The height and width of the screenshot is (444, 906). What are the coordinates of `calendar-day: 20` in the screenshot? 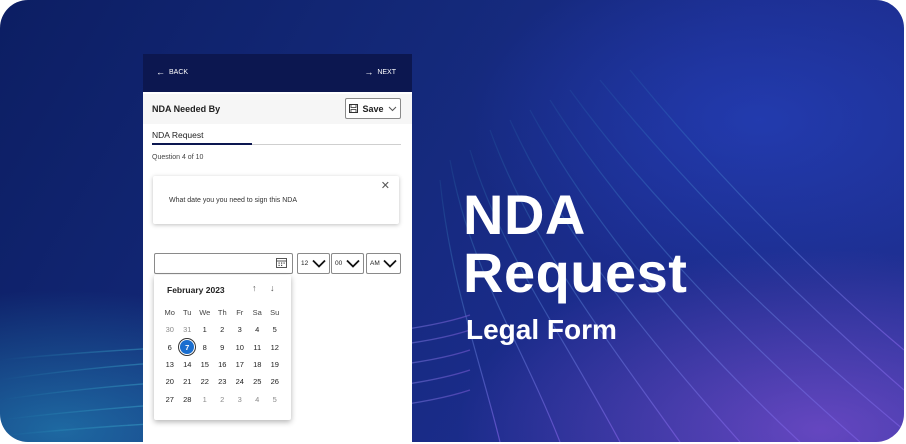 It's located at (170, 381).